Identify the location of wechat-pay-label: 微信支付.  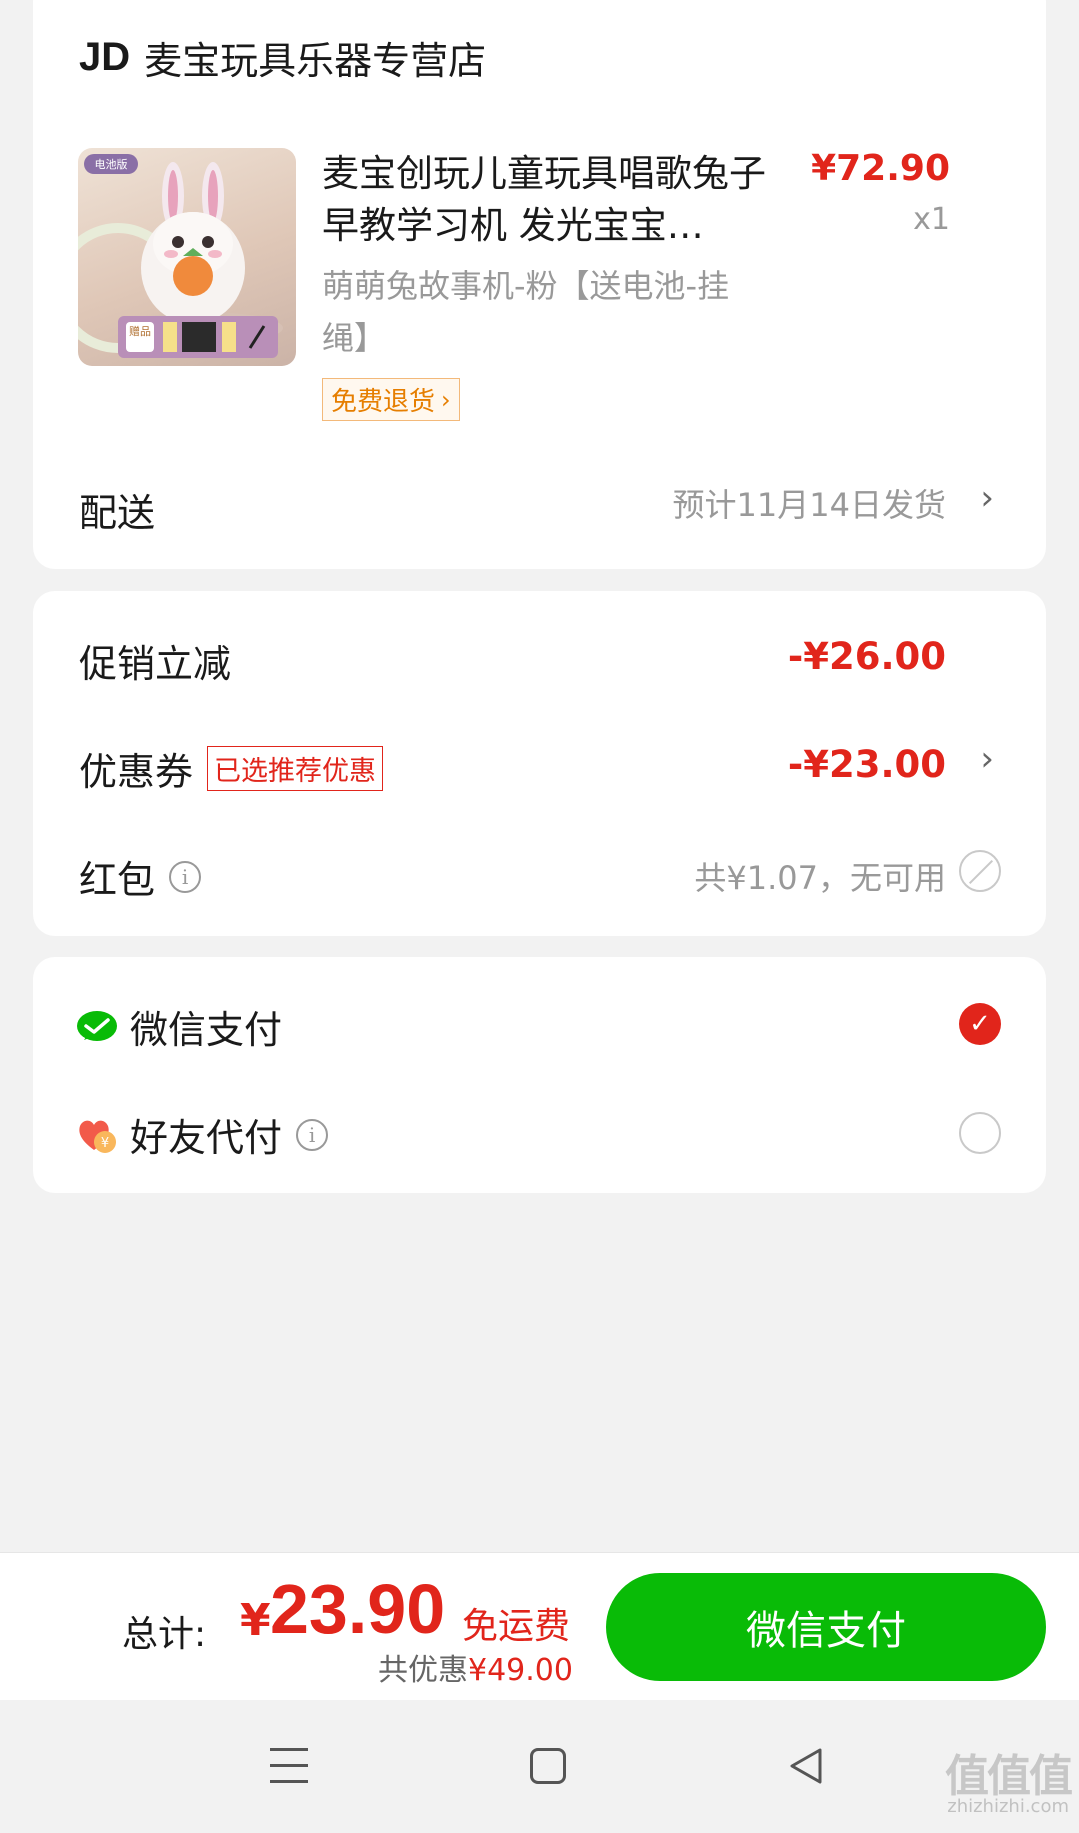
(206, 1030).